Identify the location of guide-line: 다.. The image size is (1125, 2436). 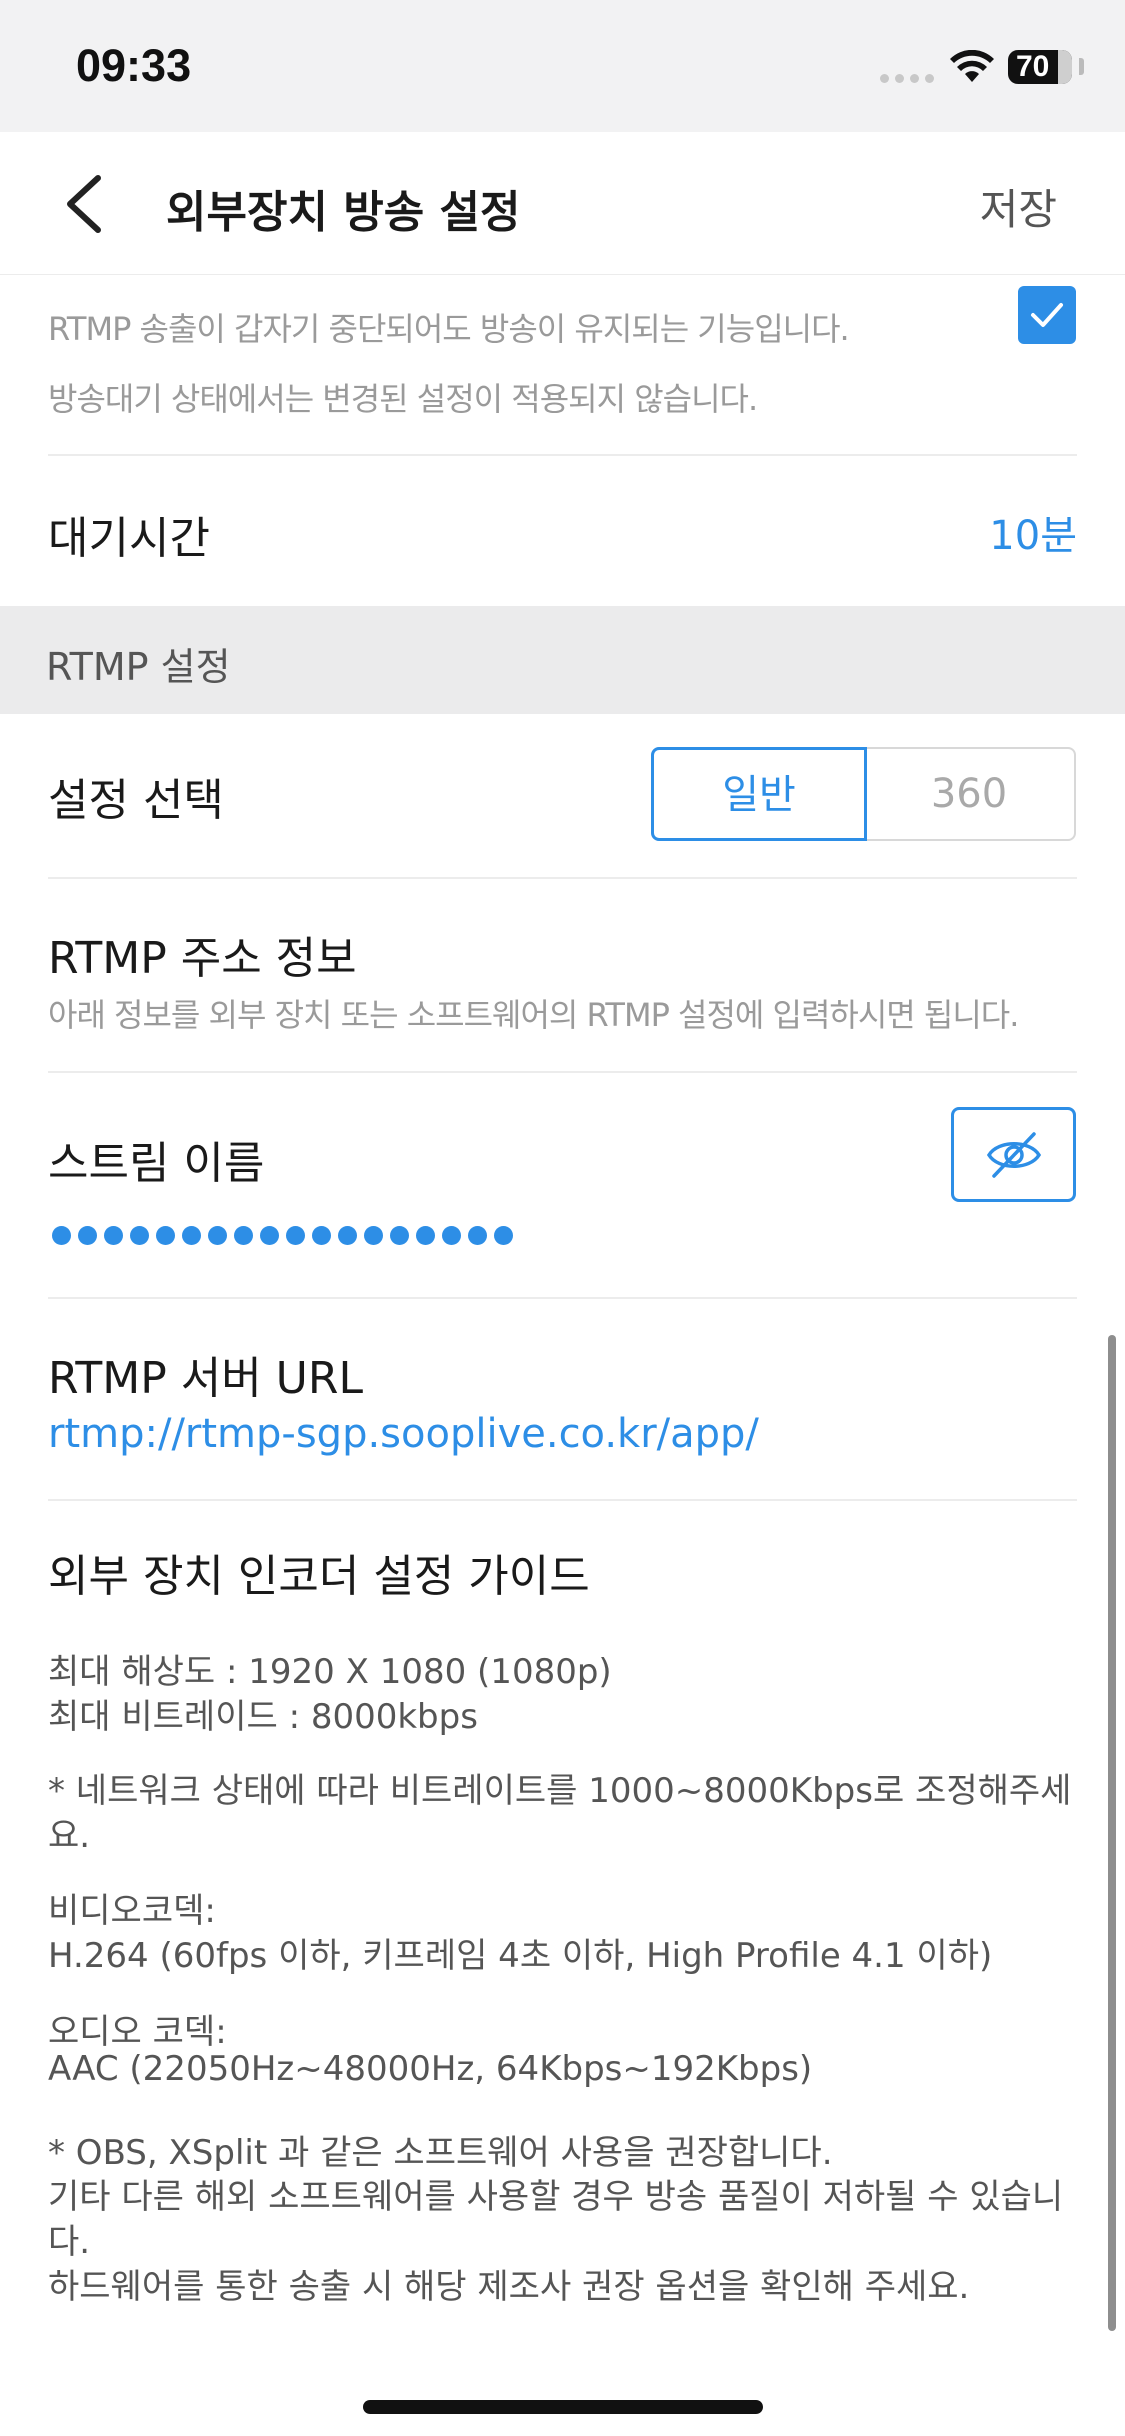
(69, 2242).